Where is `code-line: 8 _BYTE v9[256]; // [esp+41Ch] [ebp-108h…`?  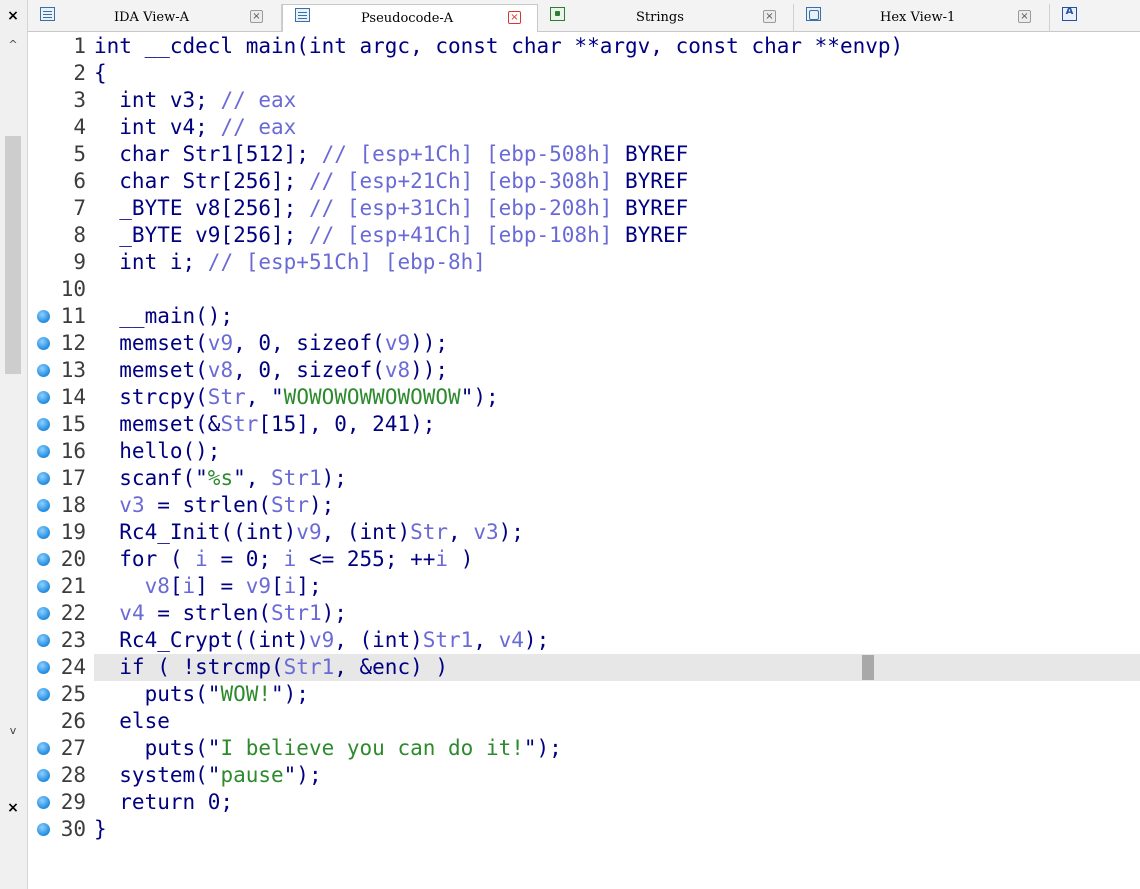
code-line: 8 _BYTE v9[256]; // [esp+41Ch] [ebp-108h… is located at coordinates (584, 235).